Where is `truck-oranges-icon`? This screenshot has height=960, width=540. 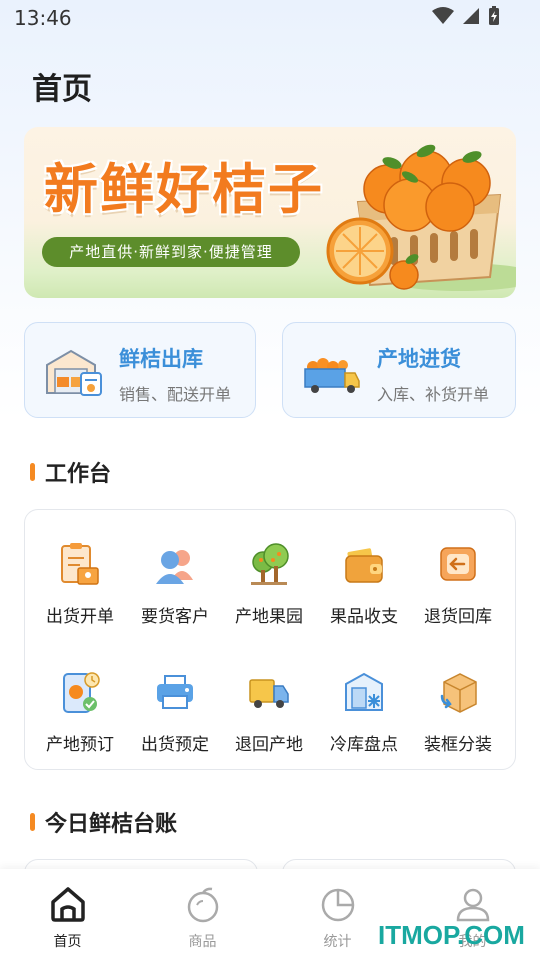 truck-oranges-icon is located at coordinates (332, 375).